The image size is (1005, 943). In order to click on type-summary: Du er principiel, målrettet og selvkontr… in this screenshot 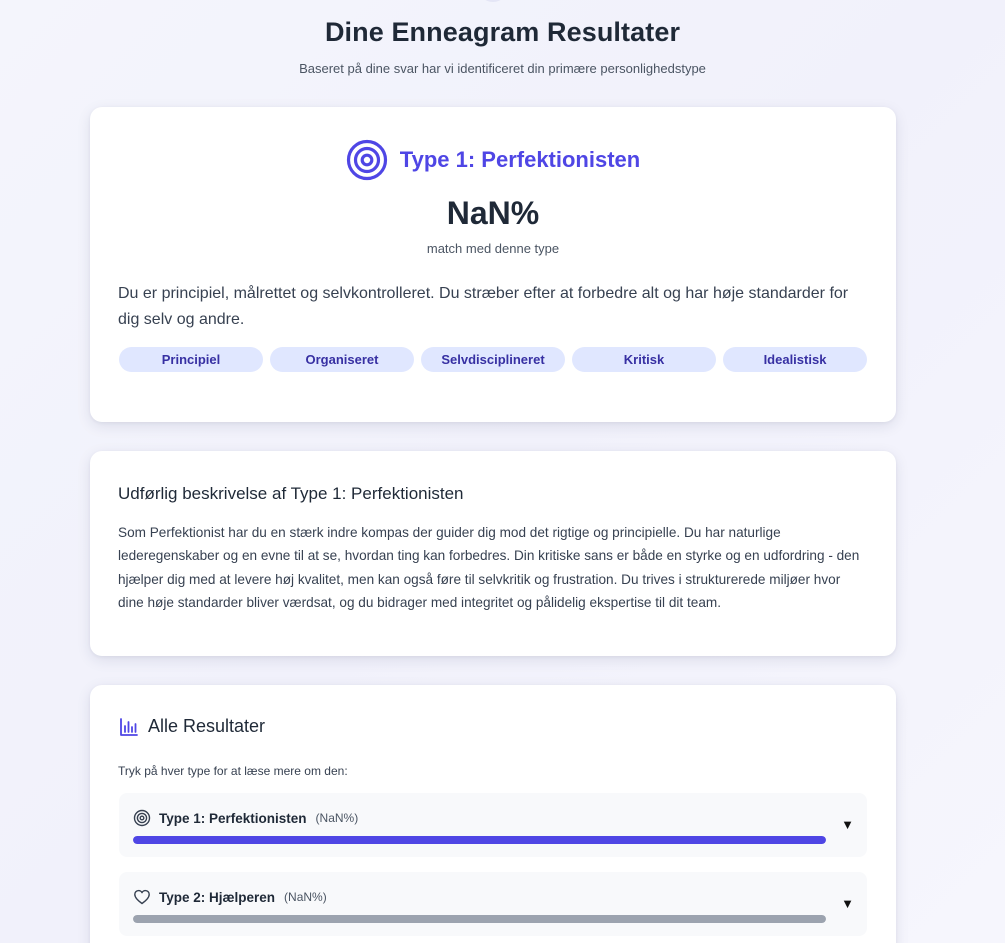, I will do `click(483, 306)`.